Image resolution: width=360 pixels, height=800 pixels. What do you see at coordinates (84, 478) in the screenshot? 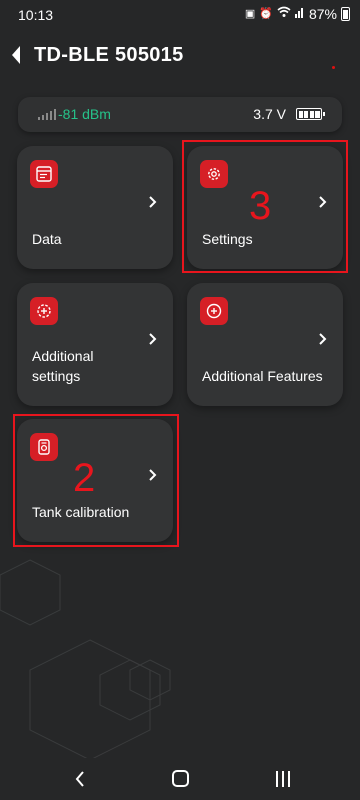
I see `annotation-number-2: 2` at bounding box center [84, 478].